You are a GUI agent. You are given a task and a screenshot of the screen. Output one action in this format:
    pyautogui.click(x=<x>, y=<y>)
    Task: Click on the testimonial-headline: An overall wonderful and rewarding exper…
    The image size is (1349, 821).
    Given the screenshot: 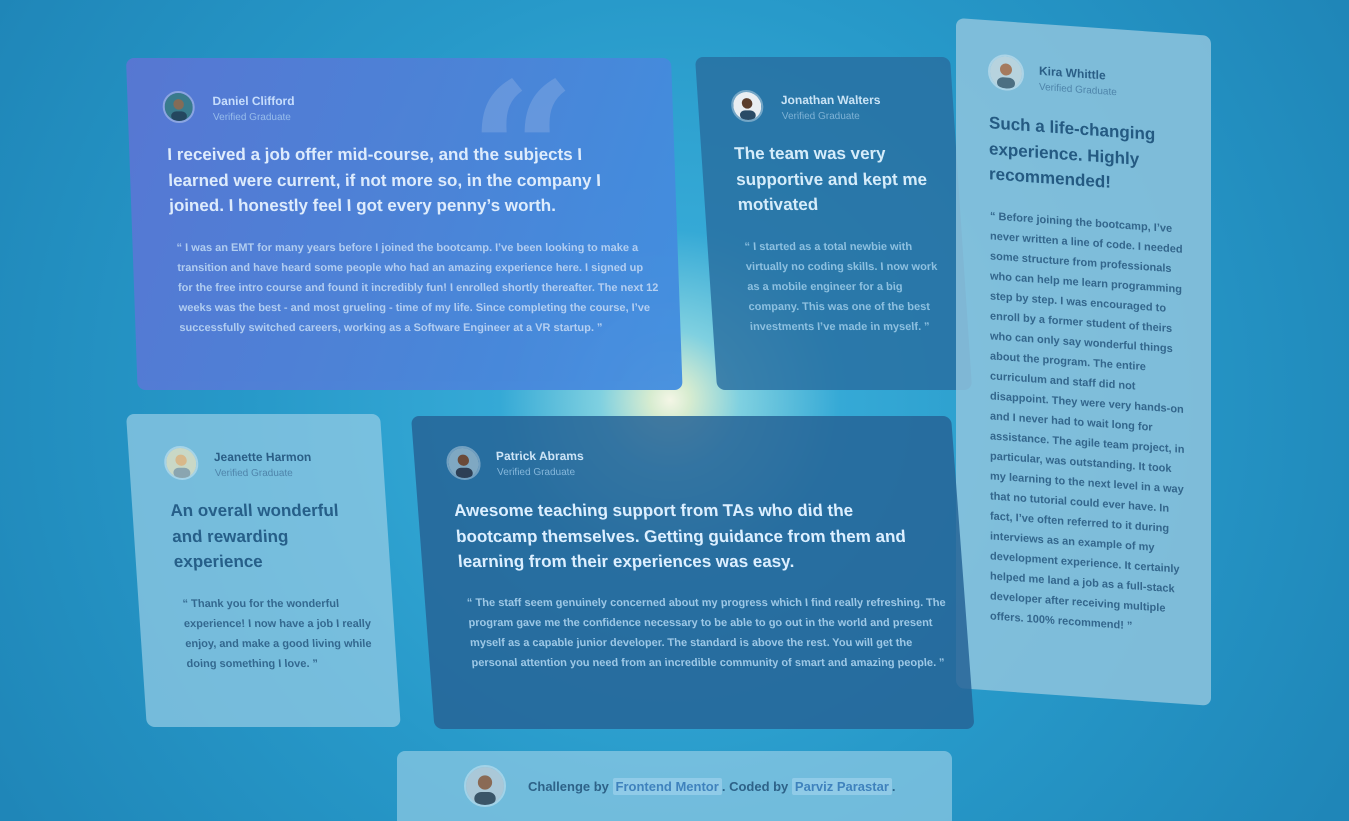 What is the action you would take?
    pyautogui.click(x=254, y=536)
    